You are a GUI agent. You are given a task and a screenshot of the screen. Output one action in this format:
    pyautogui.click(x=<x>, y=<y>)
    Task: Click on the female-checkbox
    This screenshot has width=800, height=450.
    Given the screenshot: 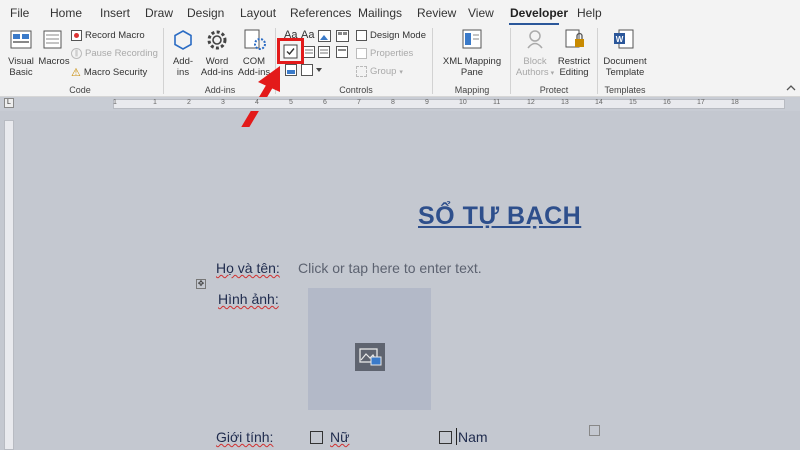 What is the action you would take?
    pyautogui.click(x=316, y=437)
    